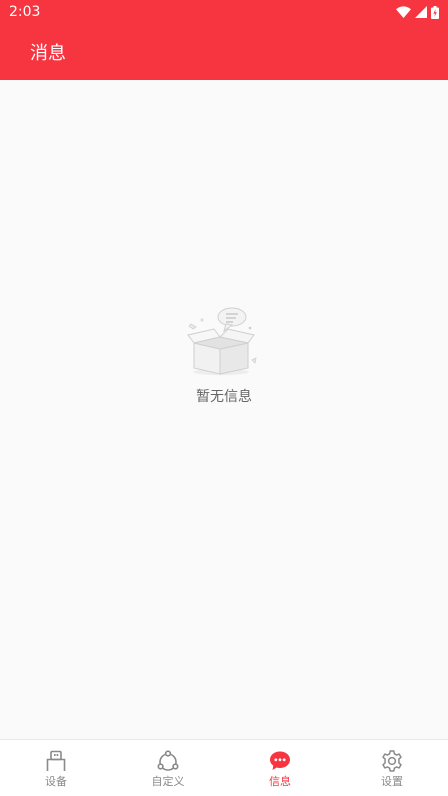 This screenshot has height=796, width=448. I want to click on empty-box-icon, so click(222, 341).